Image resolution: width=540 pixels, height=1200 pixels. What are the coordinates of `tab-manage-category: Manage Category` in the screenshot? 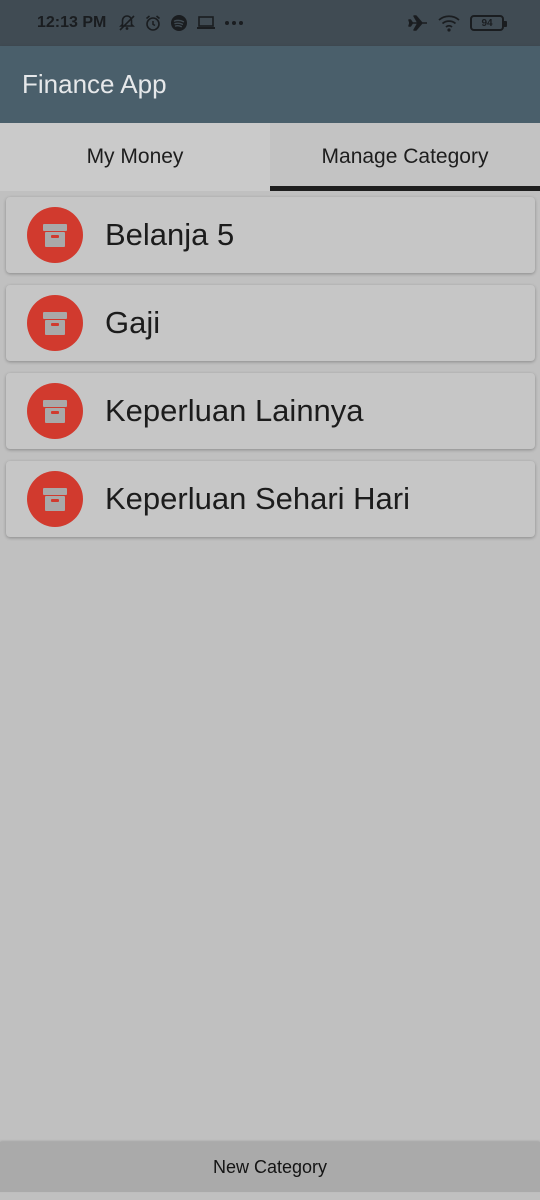 It's located at (405, 157).